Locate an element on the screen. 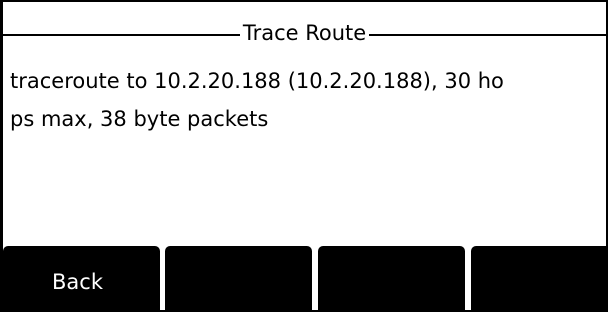  output-line-2: ps max, 38 byte packets is located at coordinates (139, 119).